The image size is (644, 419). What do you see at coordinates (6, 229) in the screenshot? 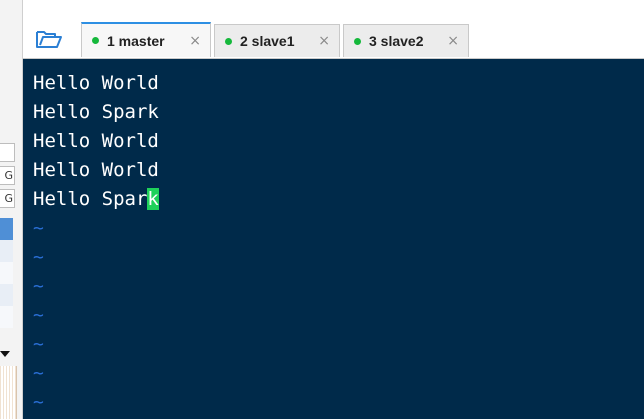
I see `left-panel-selected-row` at bounding box center [6, 229].